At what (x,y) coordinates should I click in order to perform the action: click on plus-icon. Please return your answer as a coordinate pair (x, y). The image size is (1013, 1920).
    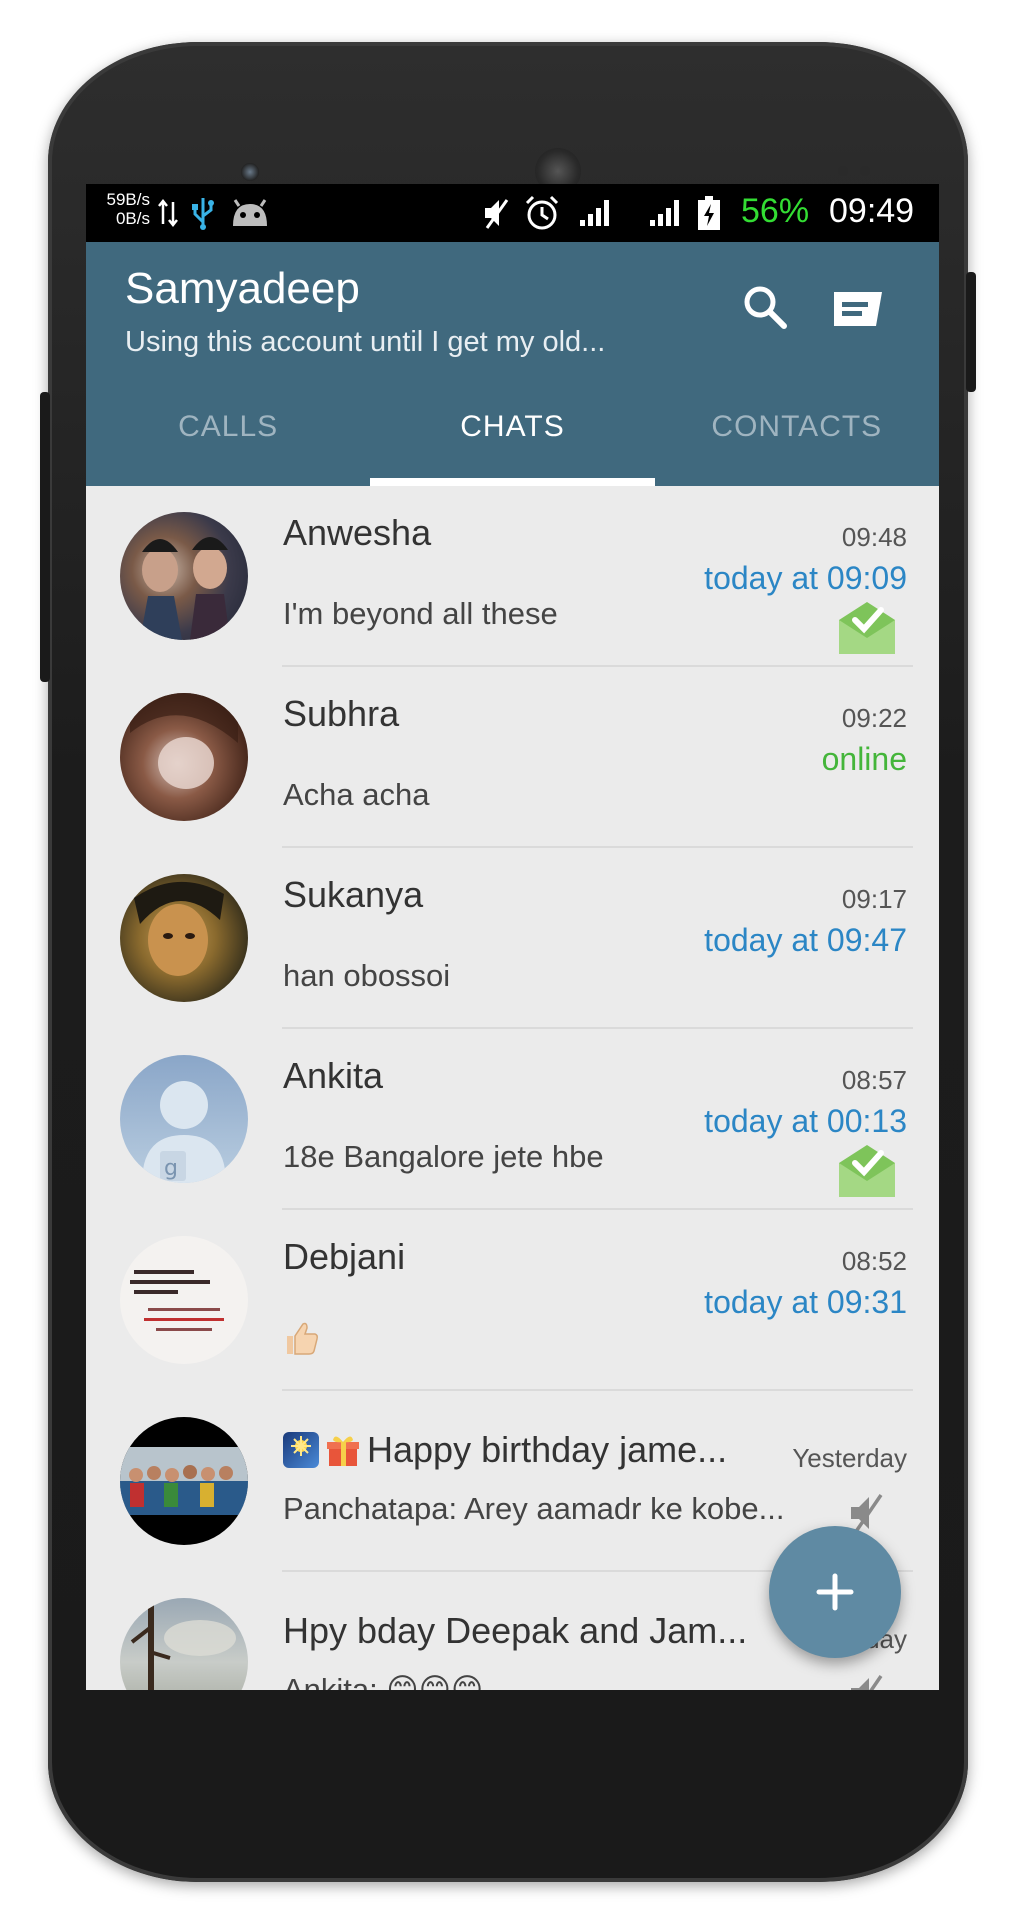
    Looking at the image, I should click on (835, 1592).